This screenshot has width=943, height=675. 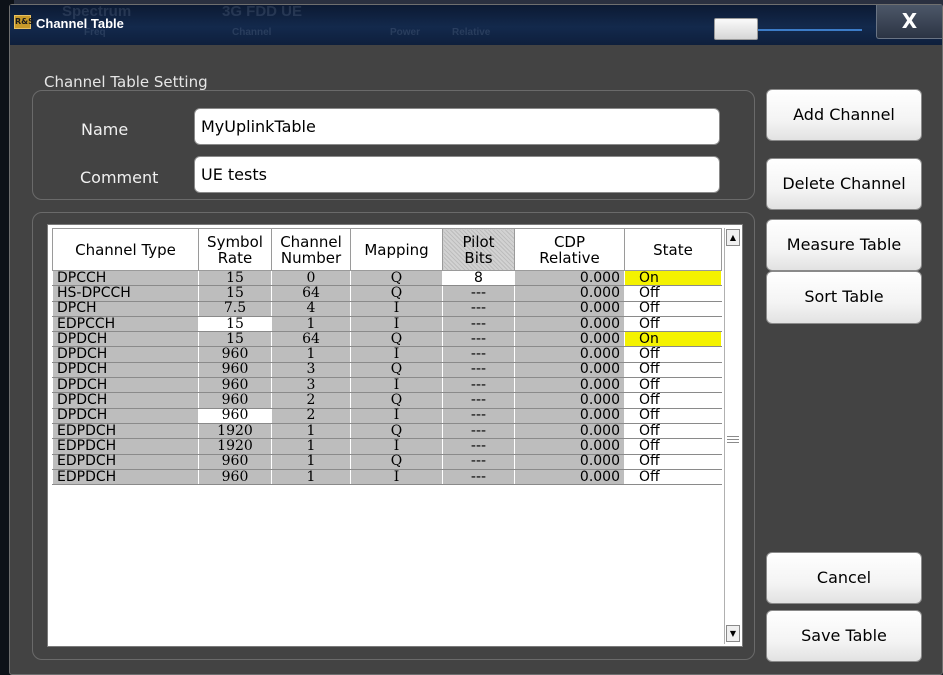 What do you see at coordinates (457, 174) in the screenshot?
I see `comment-input: UE tests` at bounding box center [457, 174].